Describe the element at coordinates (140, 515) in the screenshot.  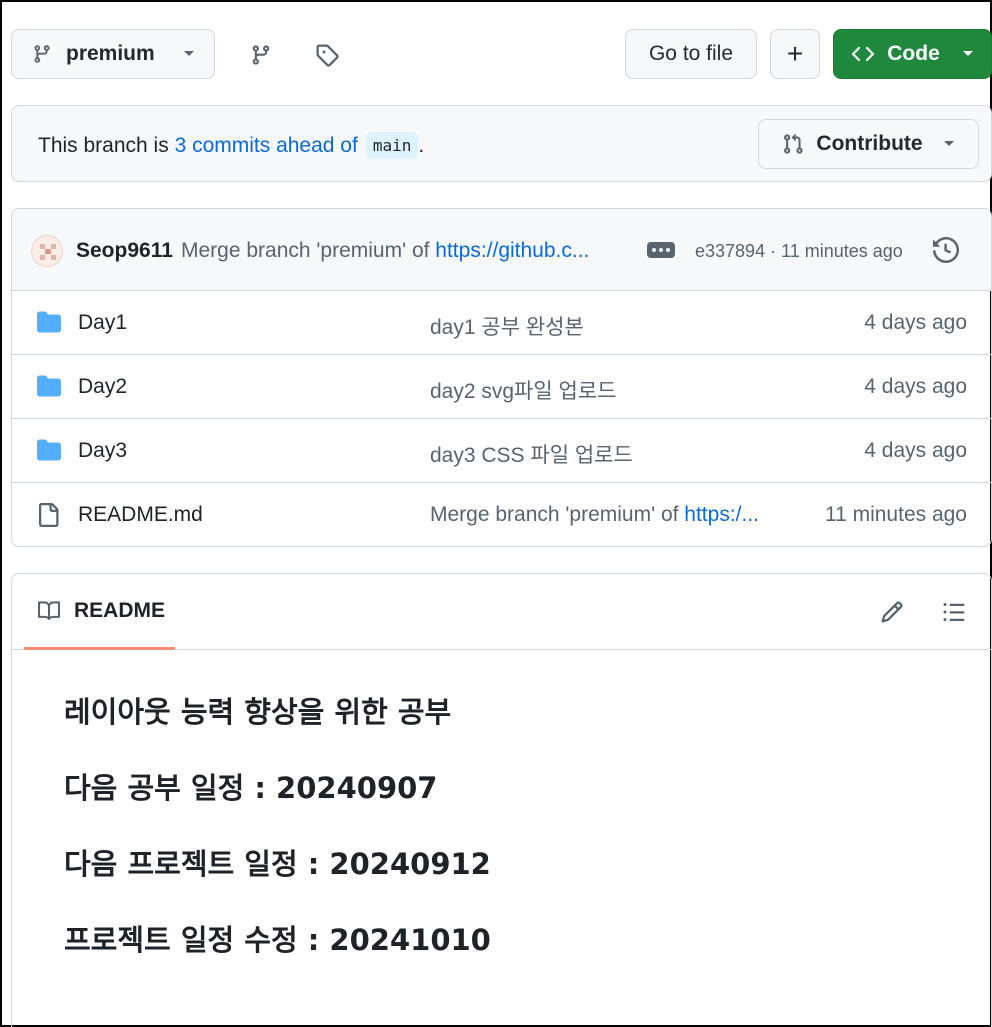
I see `file-name: README.md` at that location.